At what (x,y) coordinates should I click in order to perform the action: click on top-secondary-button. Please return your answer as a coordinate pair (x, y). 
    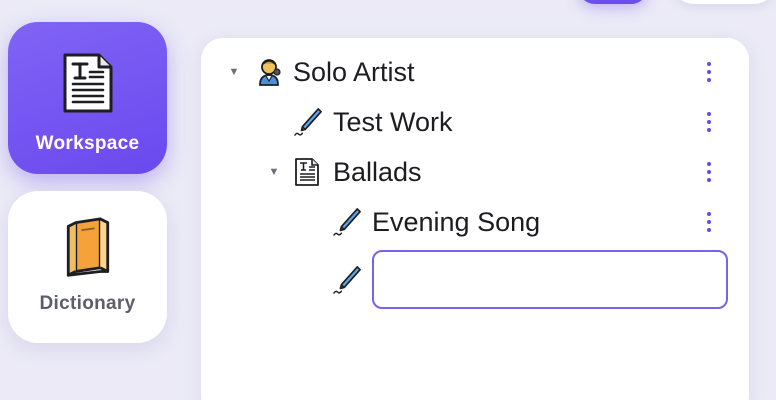
    Looking at the image, I should click on (724, 2).